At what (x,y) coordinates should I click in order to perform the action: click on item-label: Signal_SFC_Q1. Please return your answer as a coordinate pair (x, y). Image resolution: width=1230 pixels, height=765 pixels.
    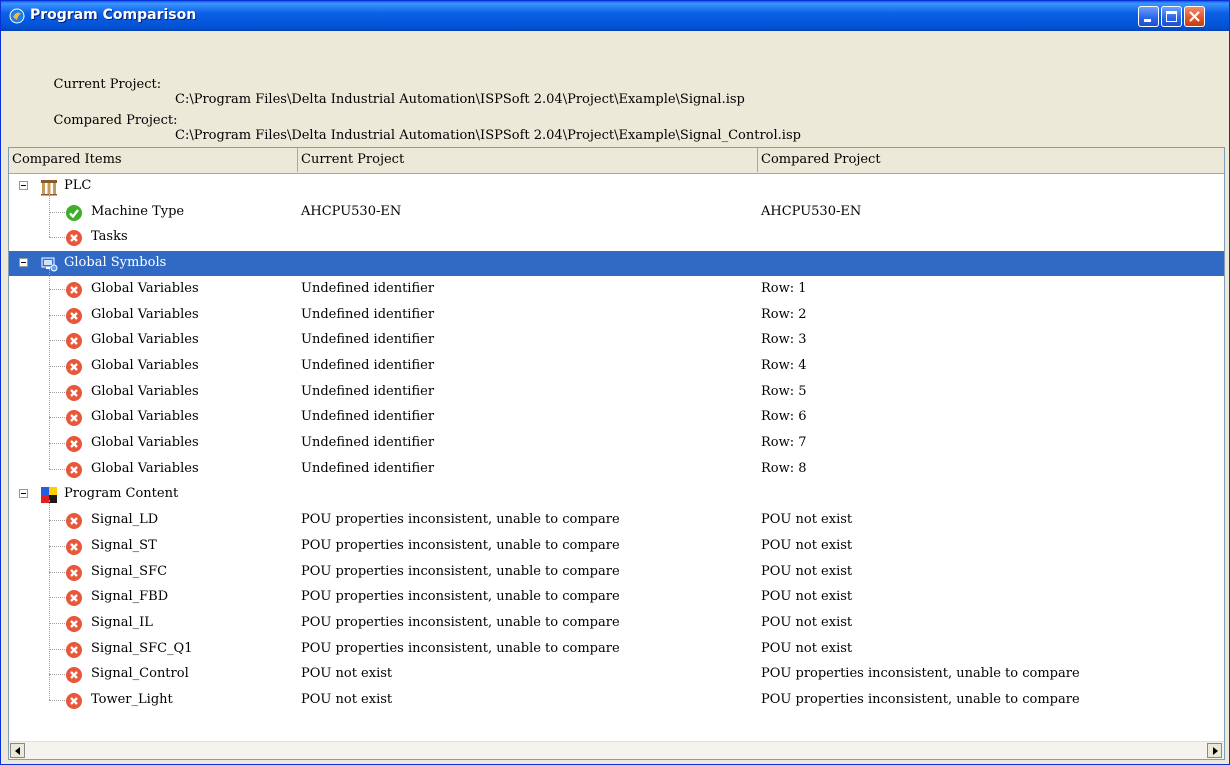
    Looking at the image, I should click on (142, 648).